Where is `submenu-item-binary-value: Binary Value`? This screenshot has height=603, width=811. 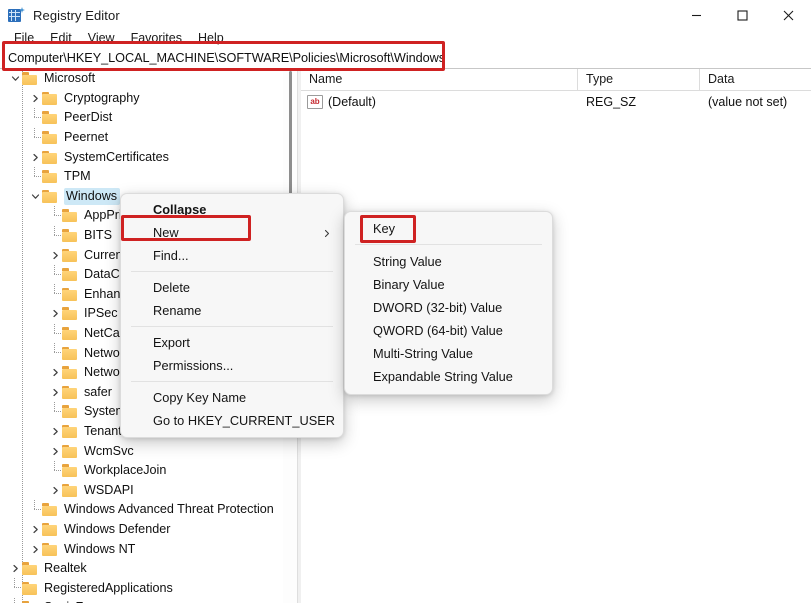
submenu-item-binary-value: Binary Value is located at coordinates (448, 284).